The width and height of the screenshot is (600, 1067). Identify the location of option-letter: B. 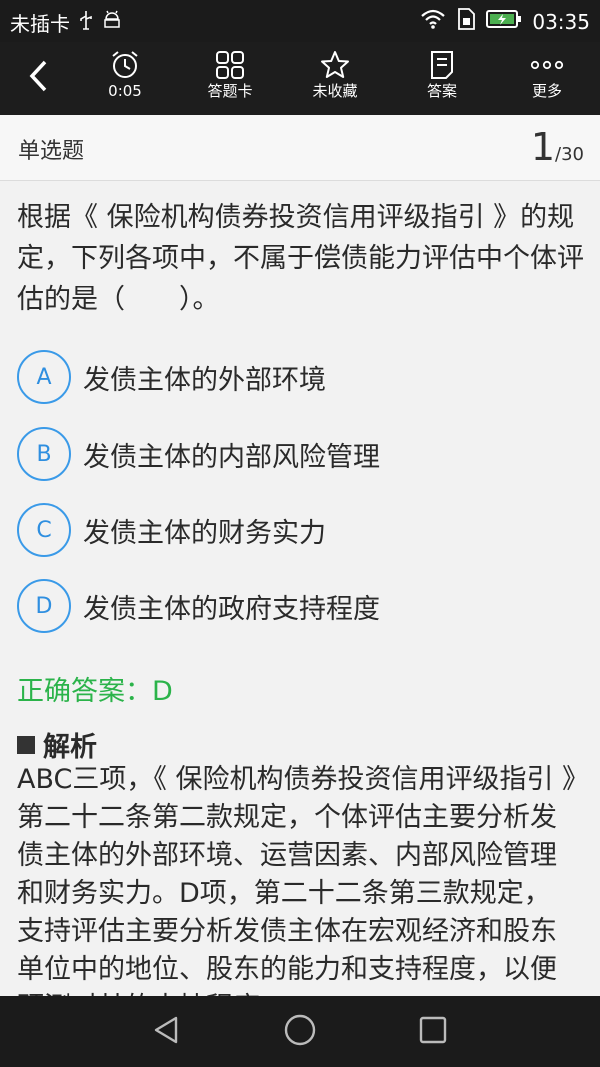
(44, 454).